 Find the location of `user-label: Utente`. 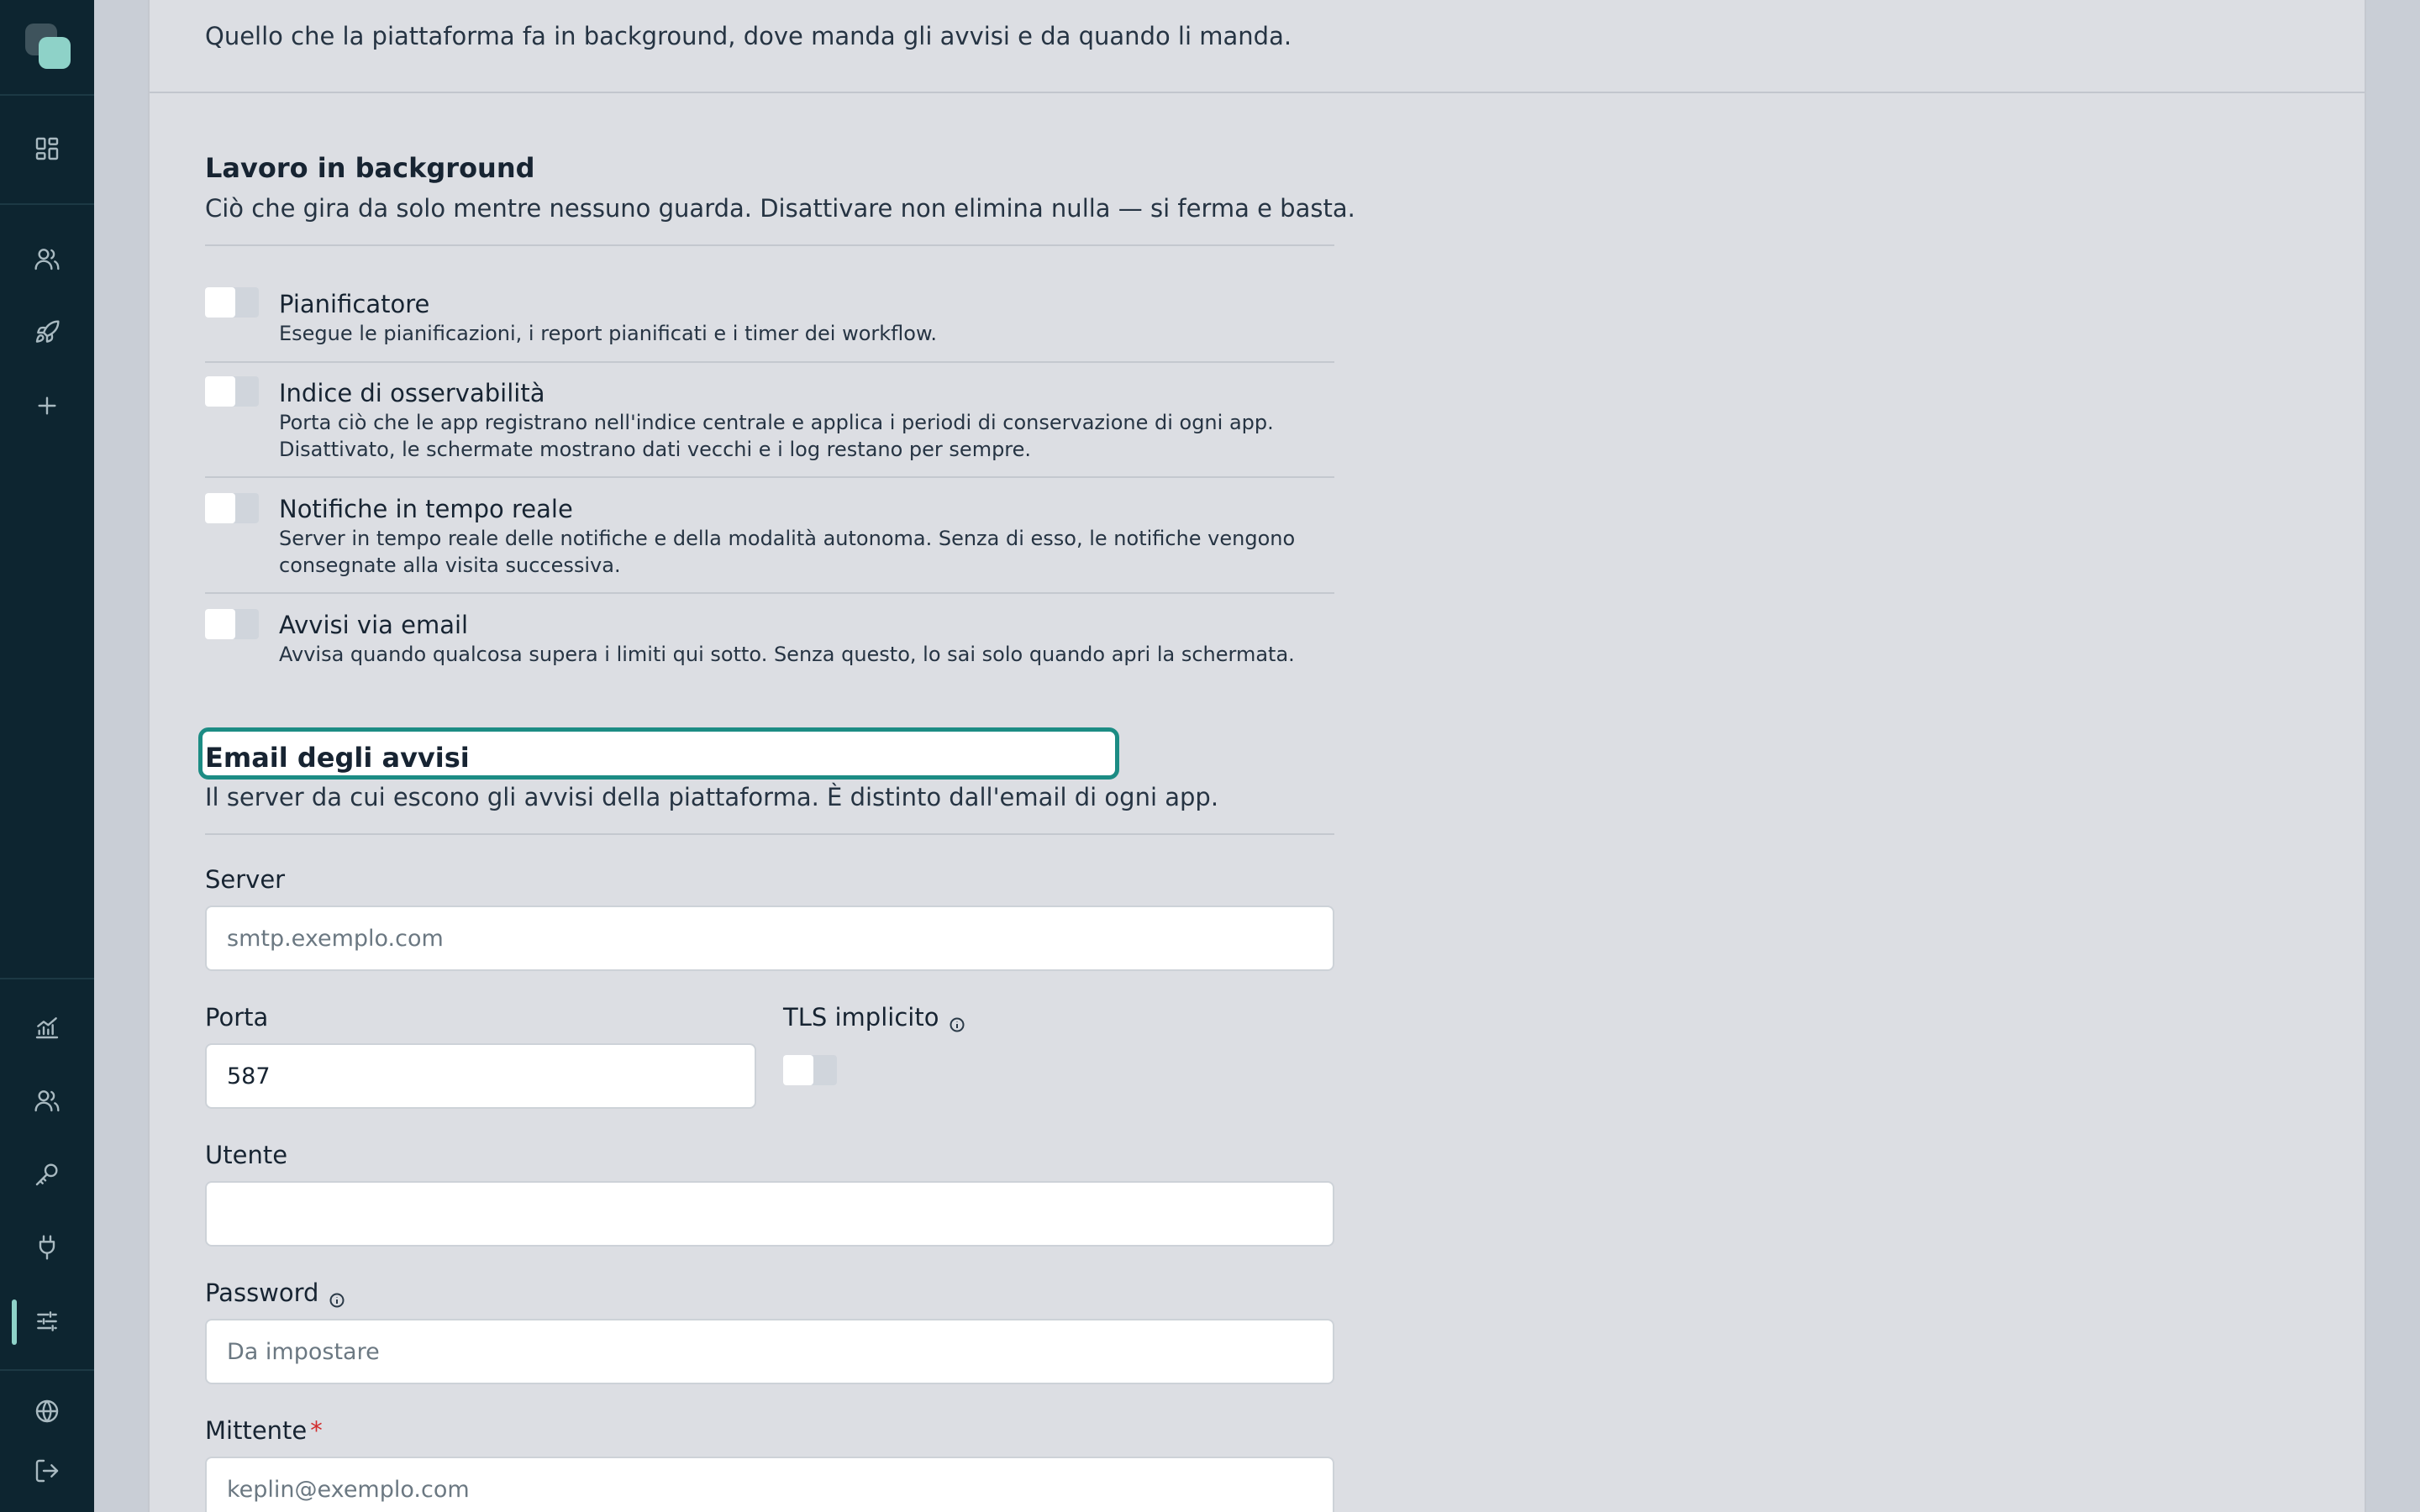

user-label: Utente is located at coordinates (247, 1155).